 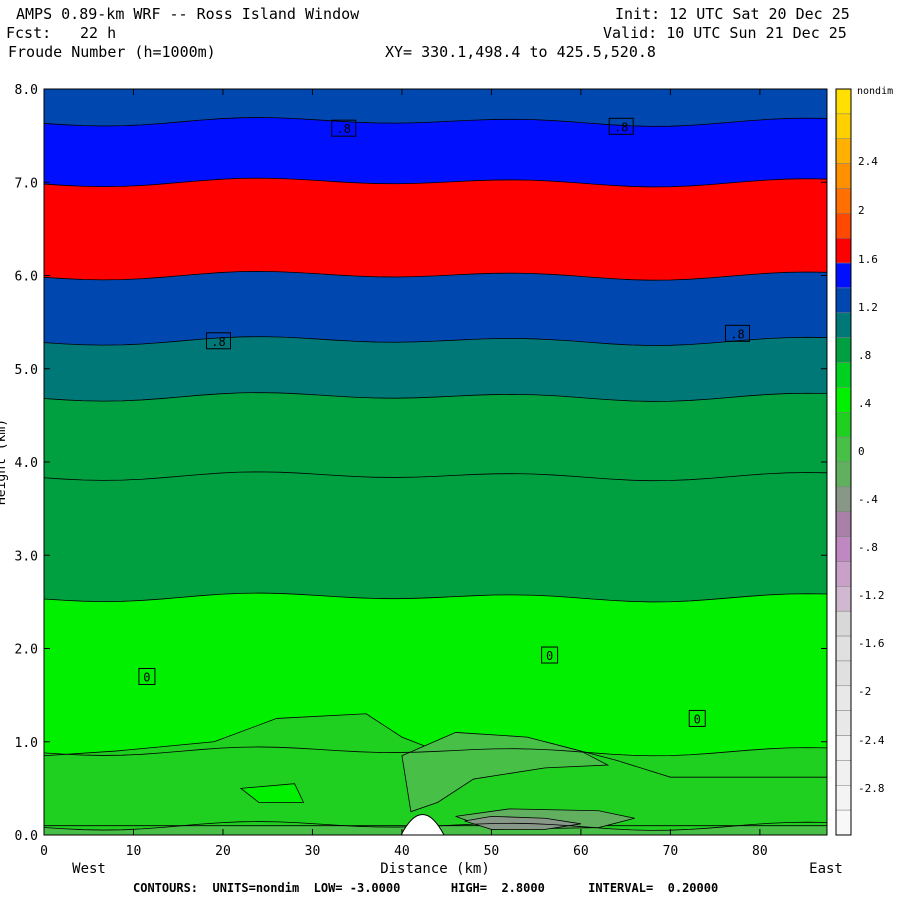 What do you see at coordinates (868, 161) in the screenshot?
I see `colorbar-tick-label: 2.4` at bounding box center [868, 161].